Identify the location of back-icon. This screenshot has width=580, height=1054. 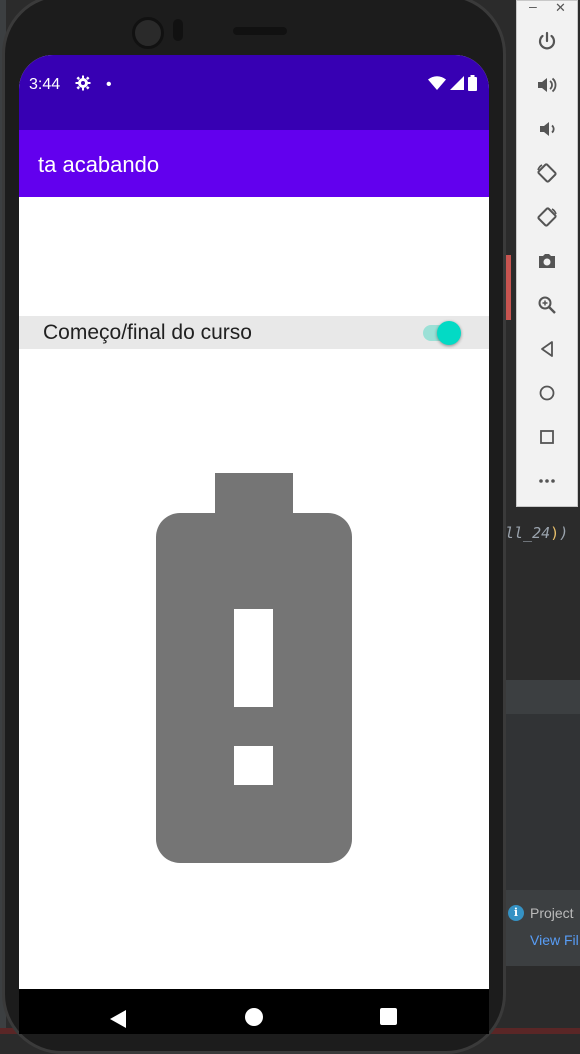
(547, 349).